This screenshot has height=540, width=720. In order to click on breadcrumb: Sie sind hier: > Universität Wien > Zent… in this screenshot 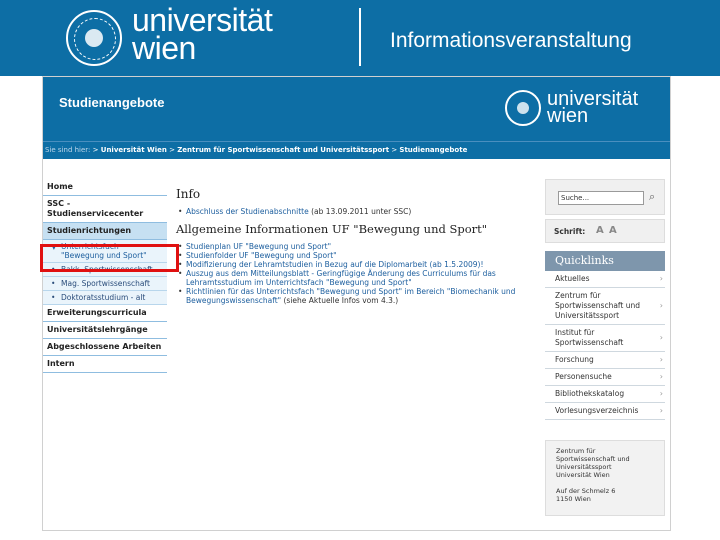, I will do `click(356, 150)`.